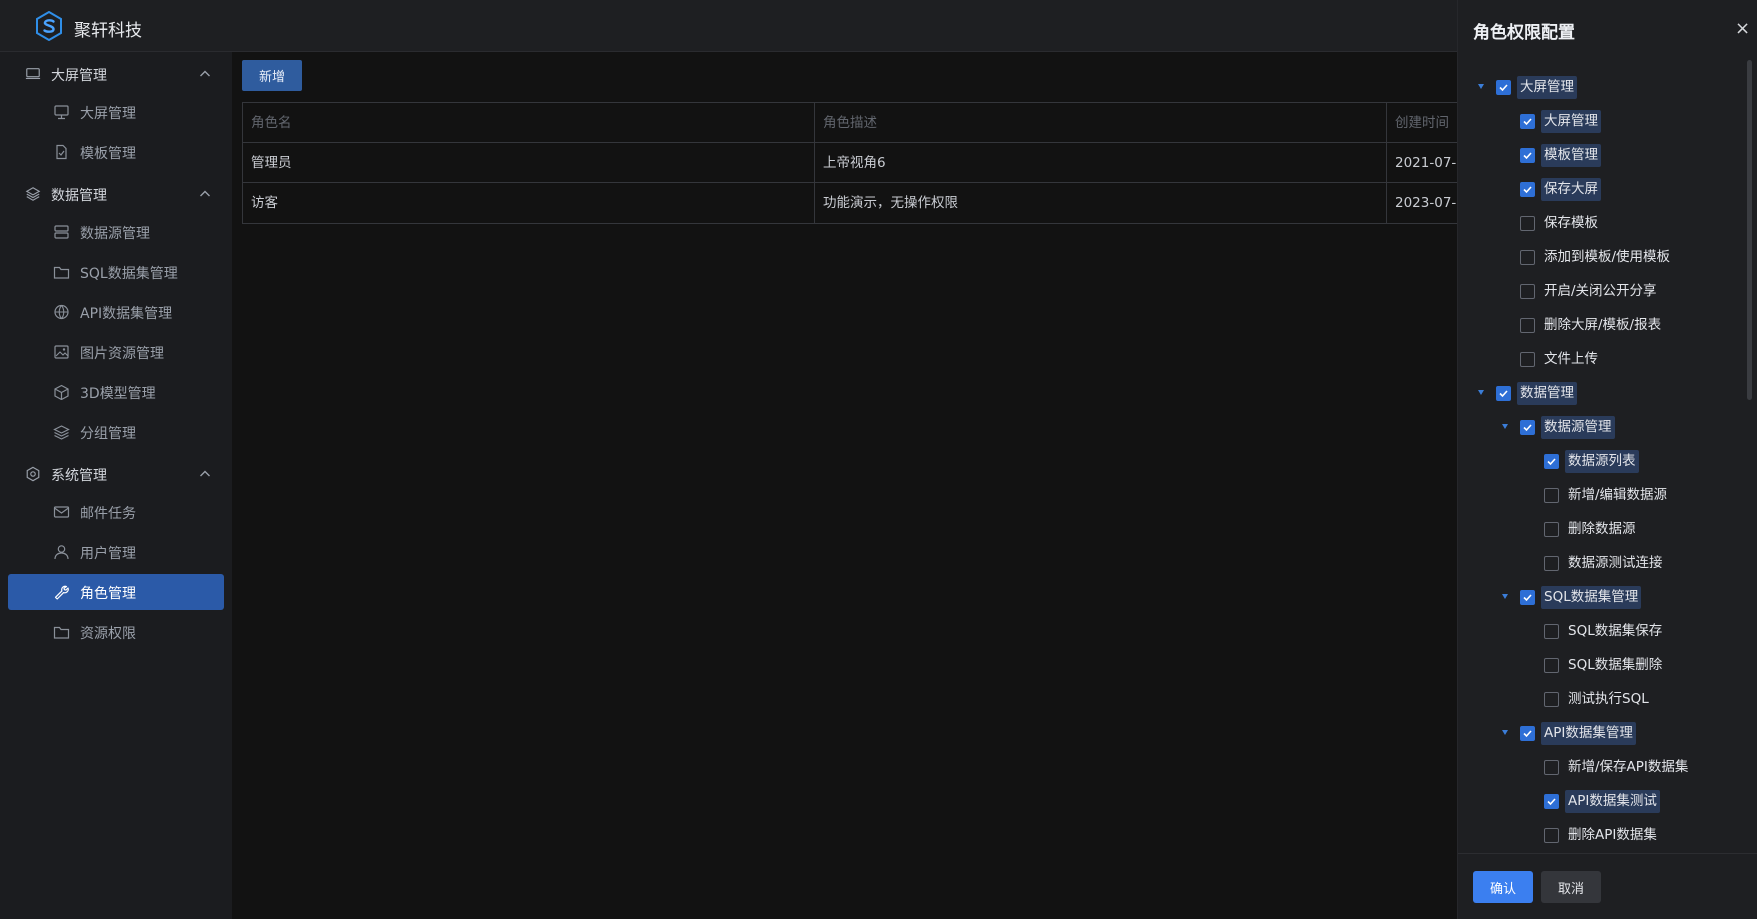 The height and width of the screenshot is (919, 1757). What do you see at coordinates (1615, 563) in the screenshot?
I see `tree-node-label: 数据源测试连接` at bounding box center [1615, 563].